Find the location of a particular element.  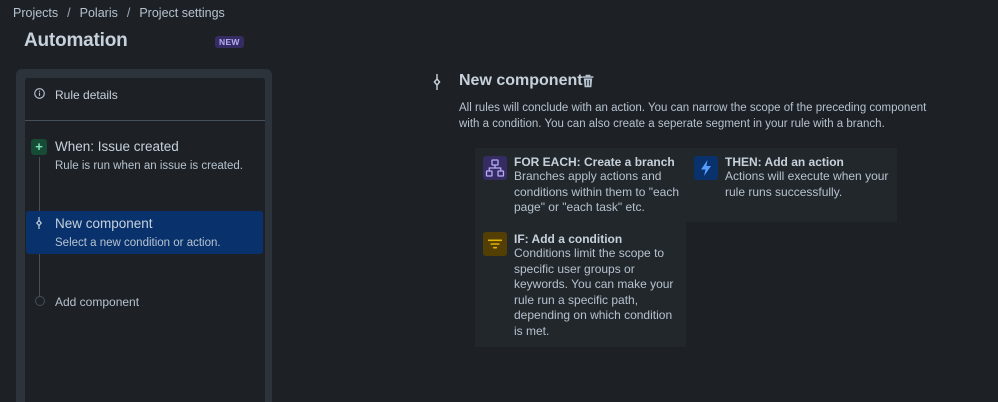

new-component-title: New component is located at coordinates (104, 223).